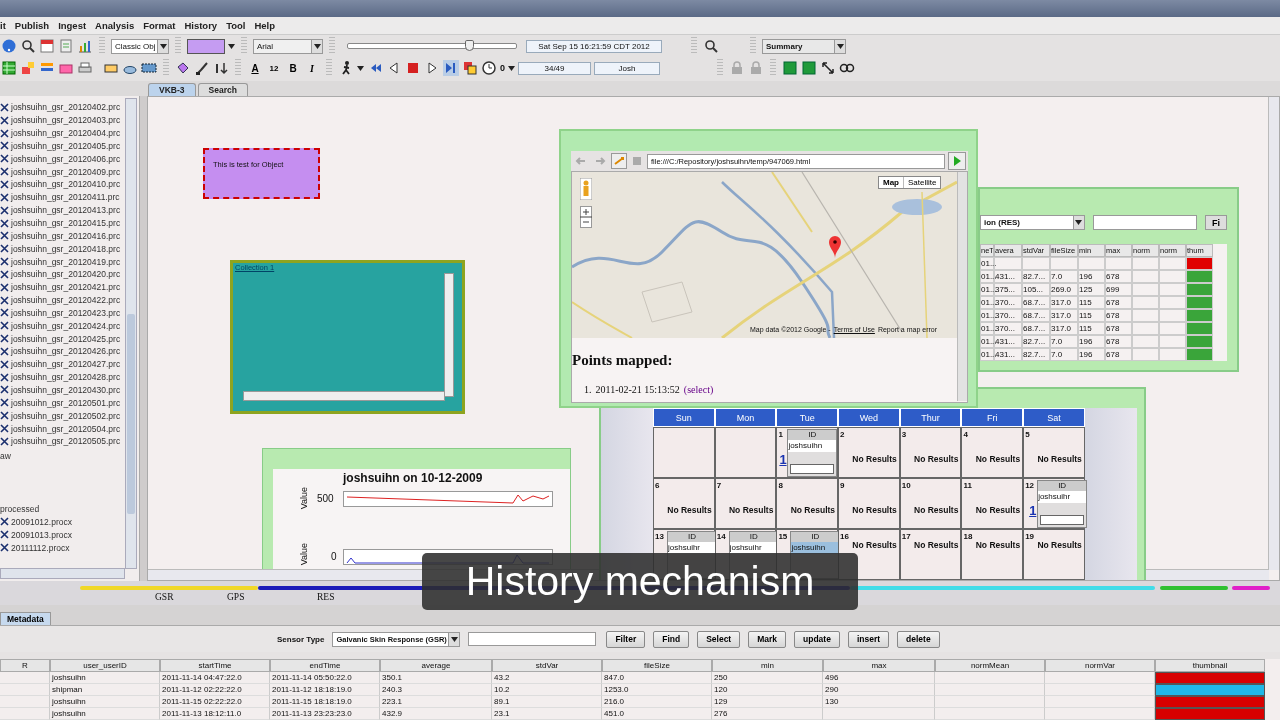  I want to click on day-number: 14, so click(721, 536).